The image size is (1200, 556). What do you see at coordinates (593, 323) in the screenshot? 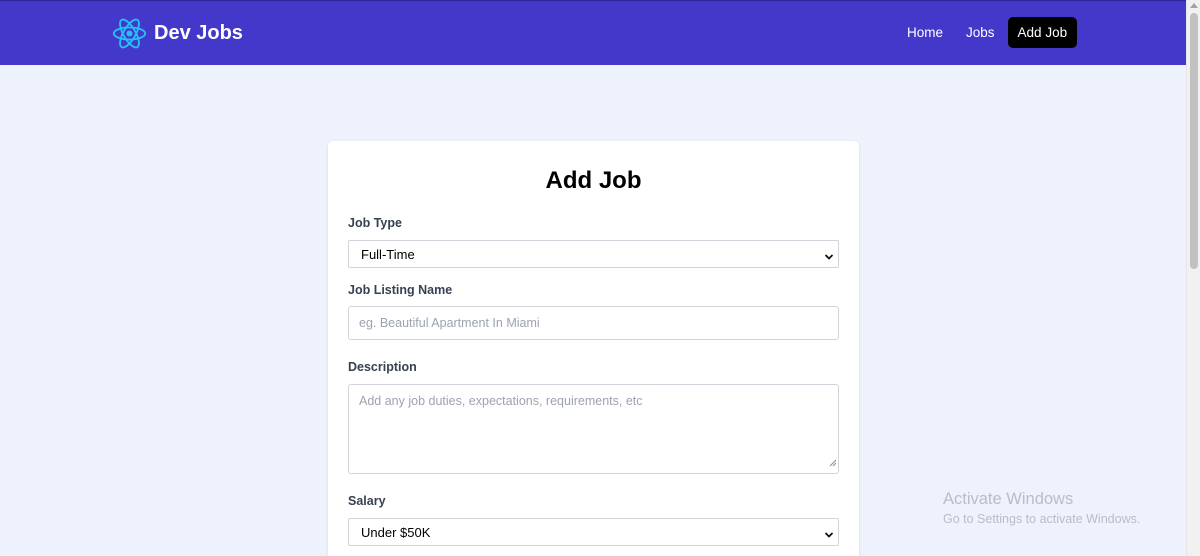
I see `listing-name-input: eg. Beautiful Apartment In Miami` at bounding box center [593, 323].